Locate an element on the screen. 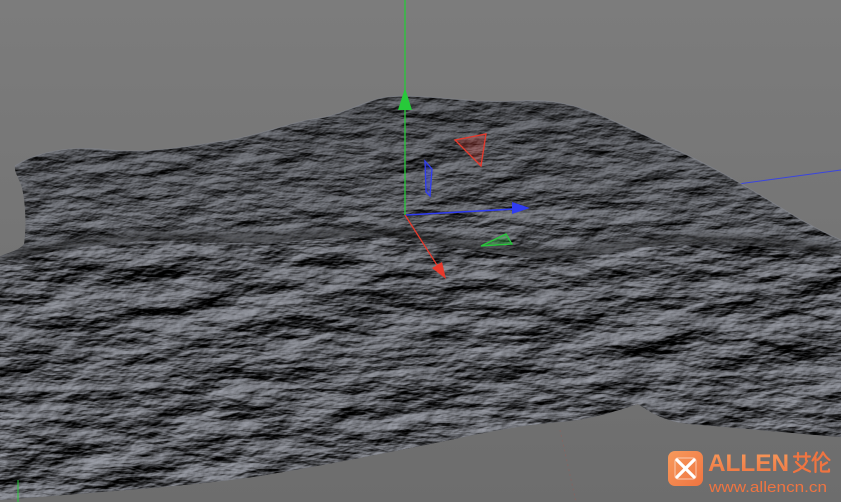 This screenshot has height=502, width=841. watermark-logo-icon is located at coordinates (685, 468).